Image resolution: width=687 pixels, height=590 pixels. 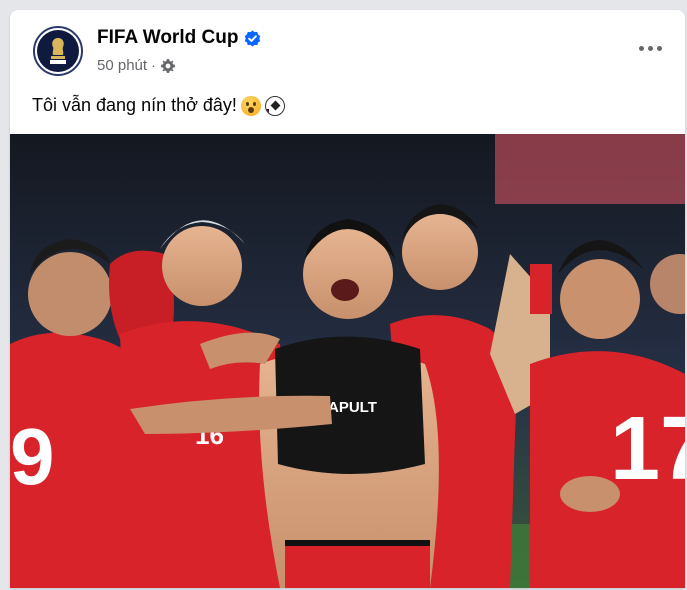 I want to click on fifa-logo-icon, so click(x=58, y=51).